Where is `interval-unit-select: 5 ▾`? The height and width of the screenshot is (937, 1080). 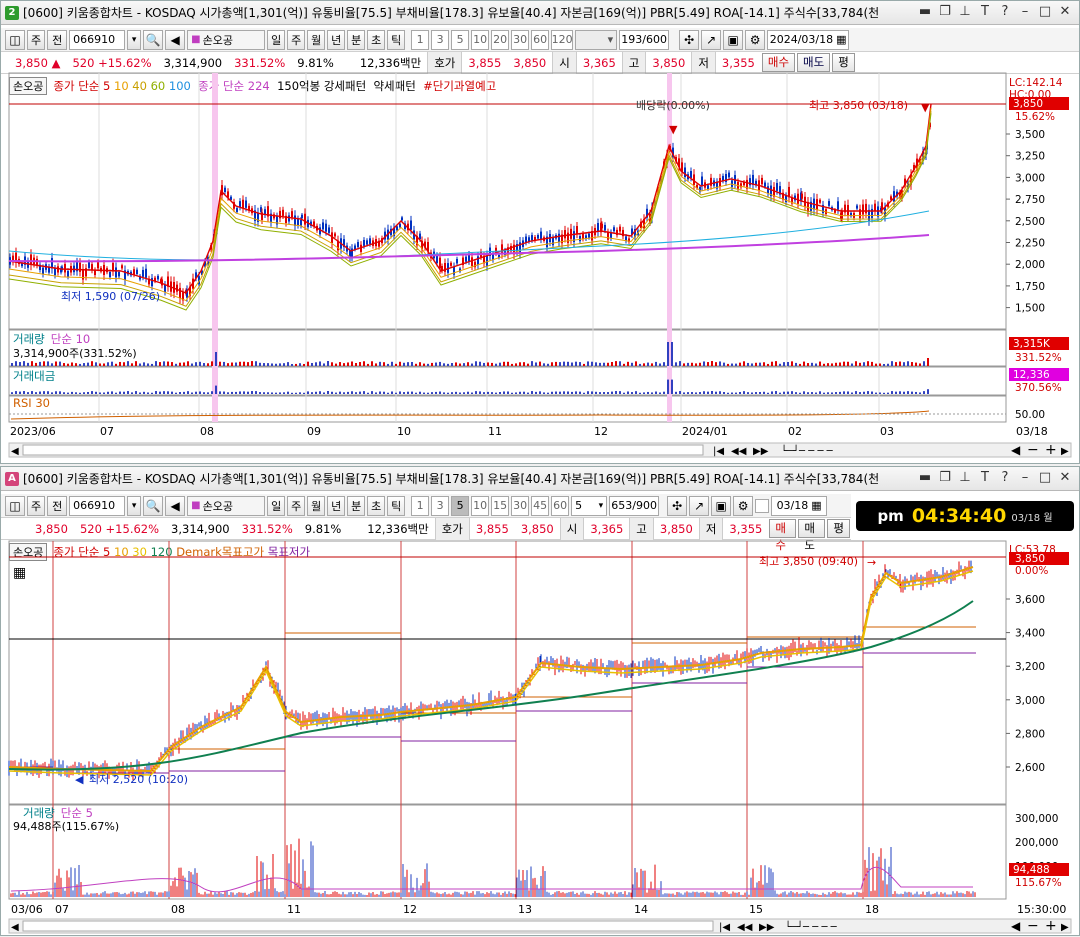
interval-unit-select: 5 ▾ is located at coordinates (589, 505).